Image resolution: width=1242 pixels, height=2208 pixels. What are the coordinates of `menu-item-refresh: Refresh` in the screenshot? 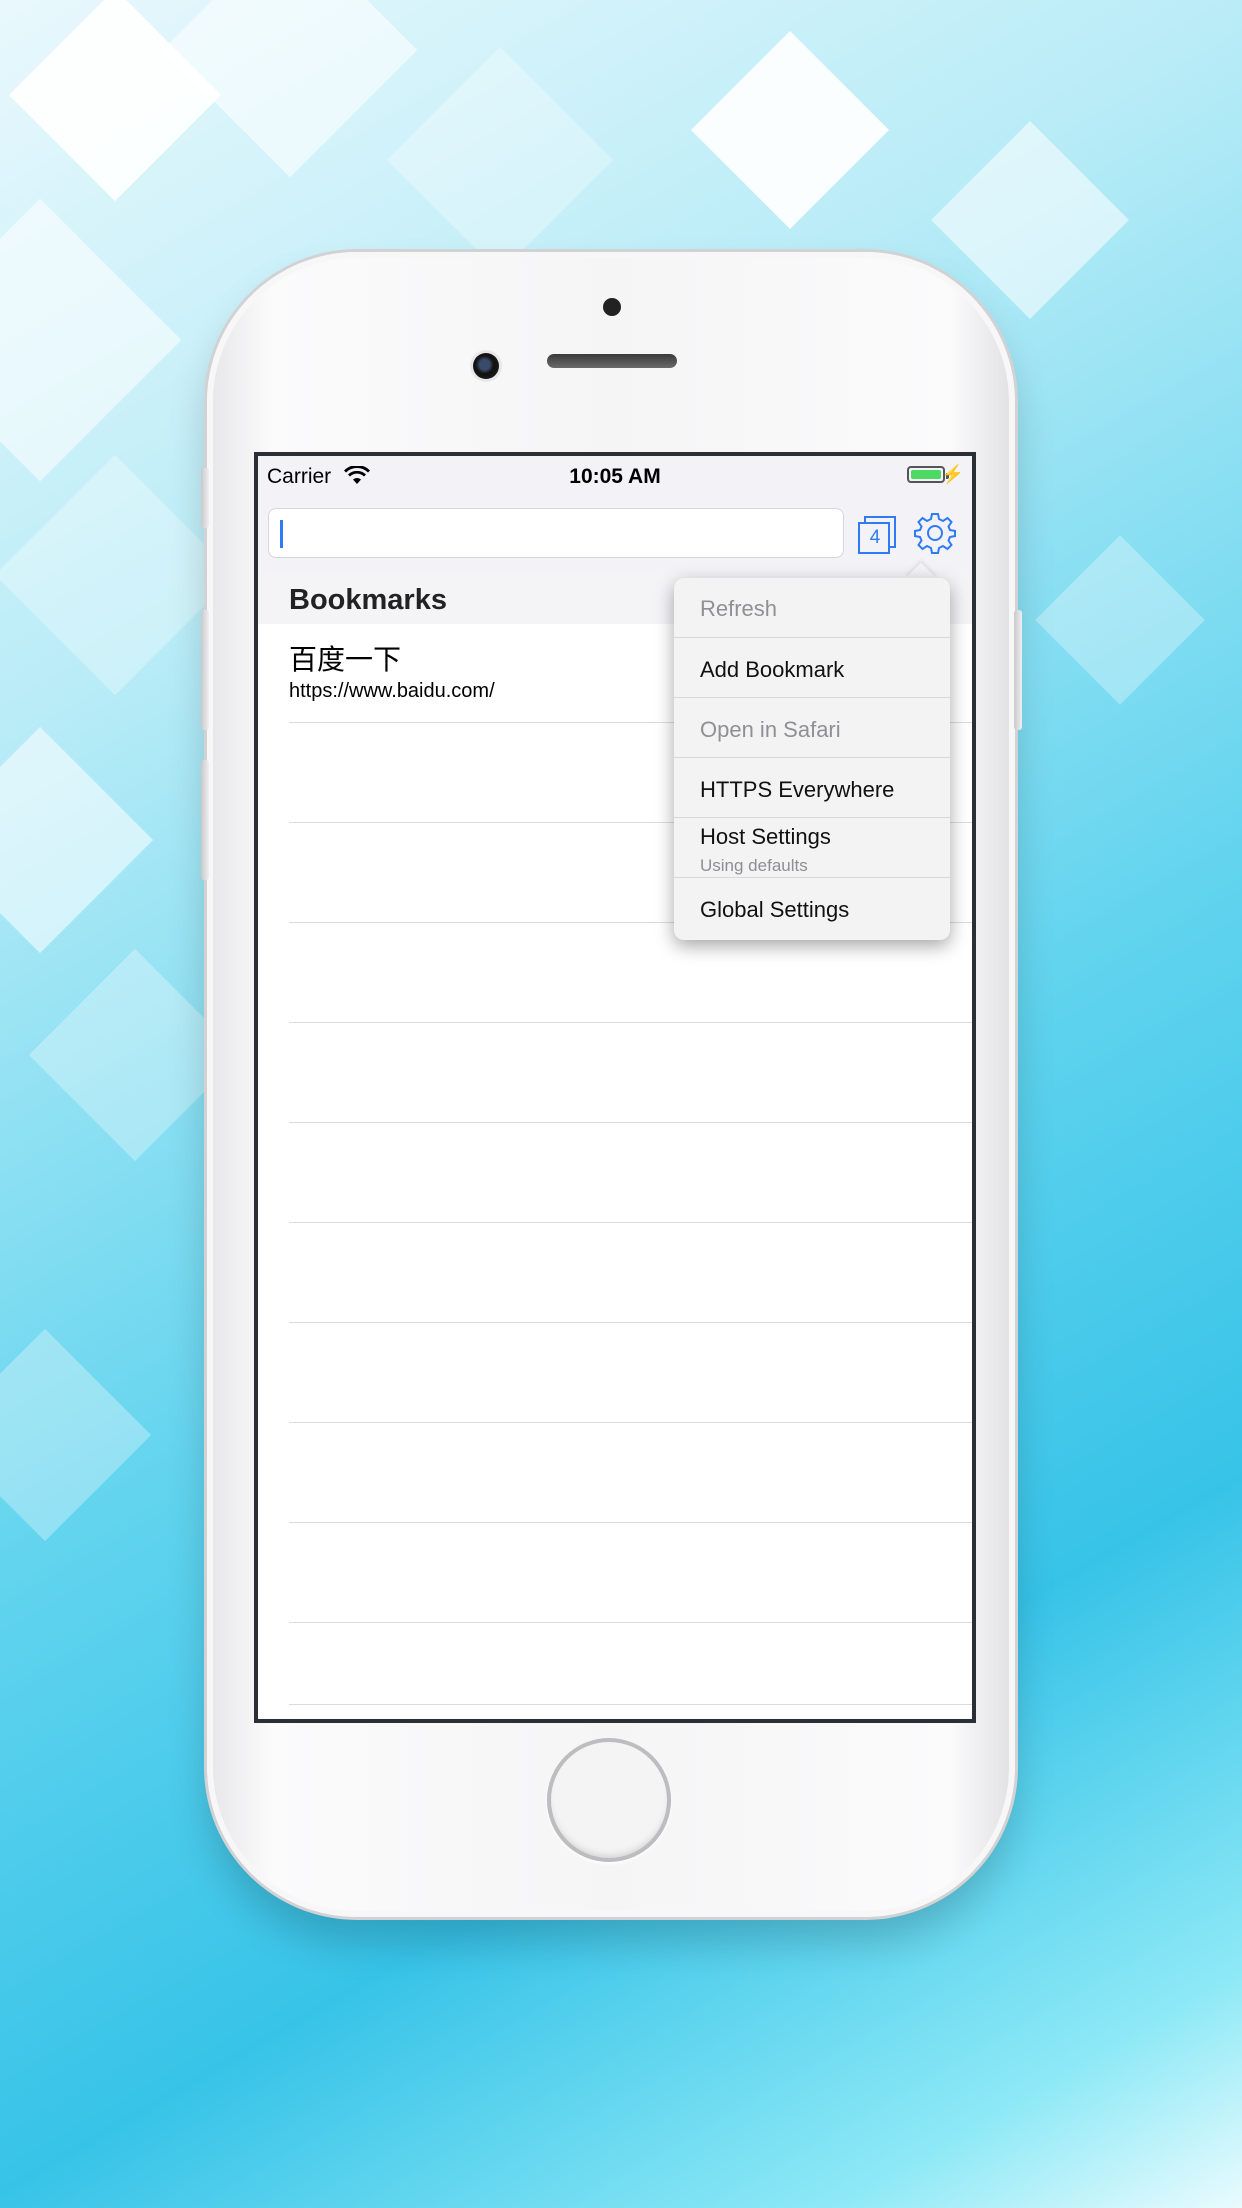 It's located at (812, 608).